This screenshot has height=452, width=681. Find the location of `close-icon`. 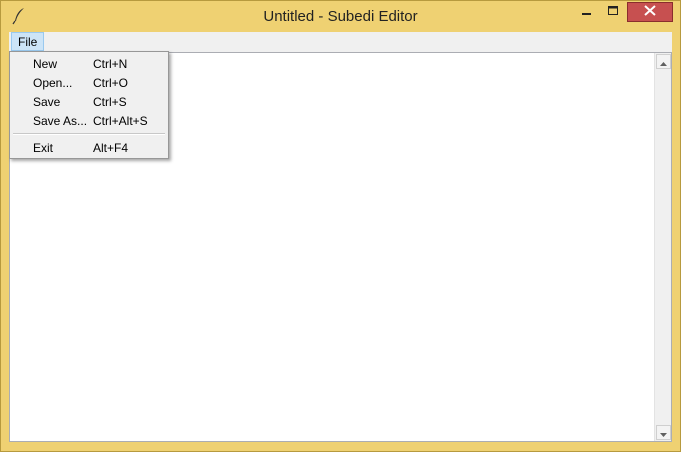

close-icon is located at coordinates (650, 12).